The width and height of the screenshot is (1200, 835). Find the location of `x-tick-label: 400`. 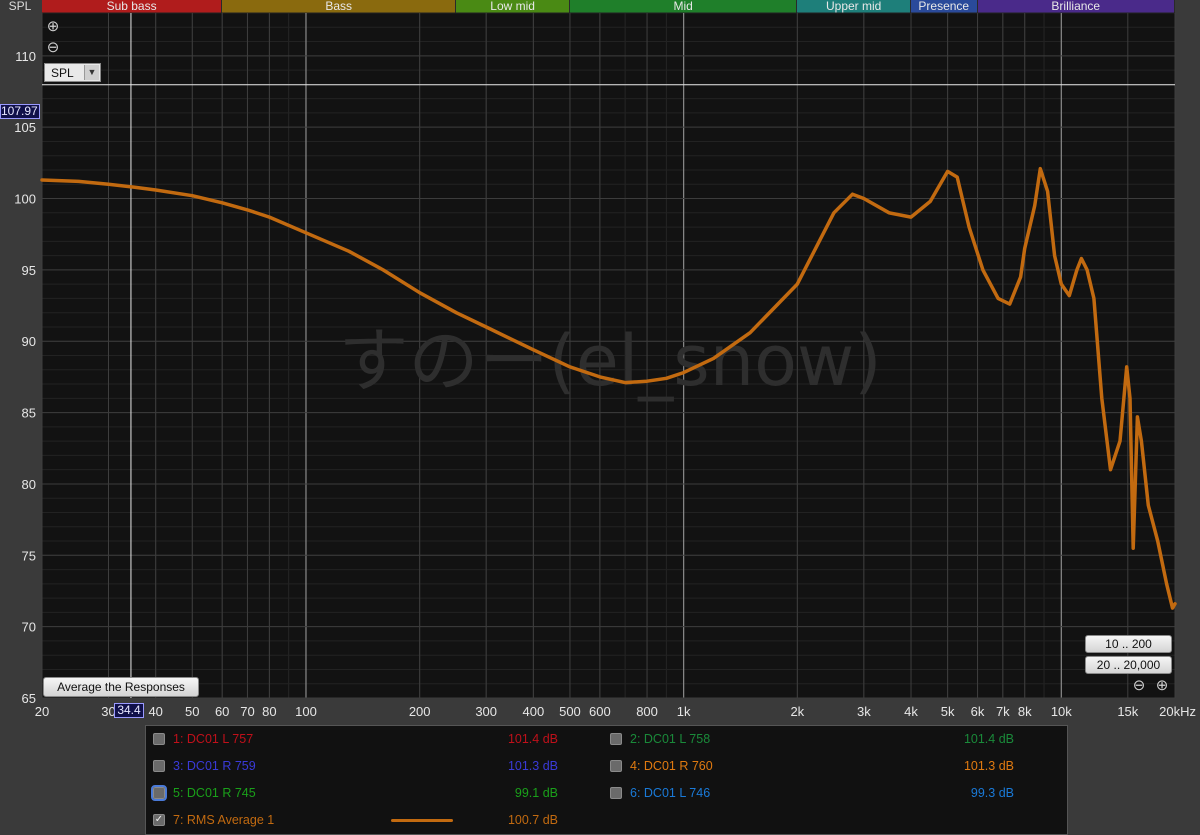

x-tick-label: 400 is located at coordinates (534, 711).